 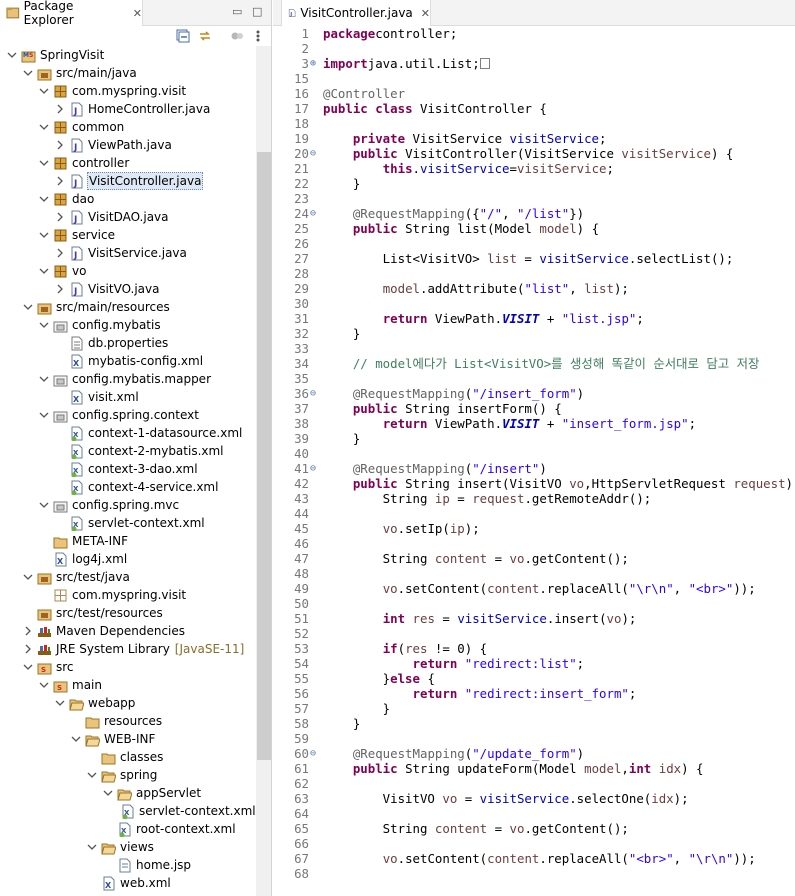 What do you see at coordinates (534, 558) in the screenshot?
I see `code-line: 47 String content = vo.getContent();` at bounding box center [534, 558].